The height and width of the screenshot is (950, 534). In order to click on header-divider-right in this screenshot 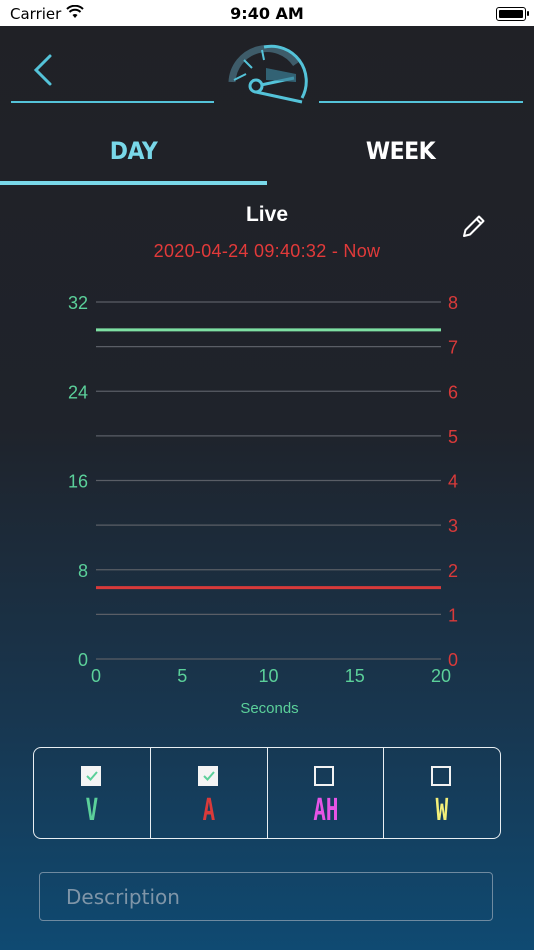, I will do `click(421, 102)`.